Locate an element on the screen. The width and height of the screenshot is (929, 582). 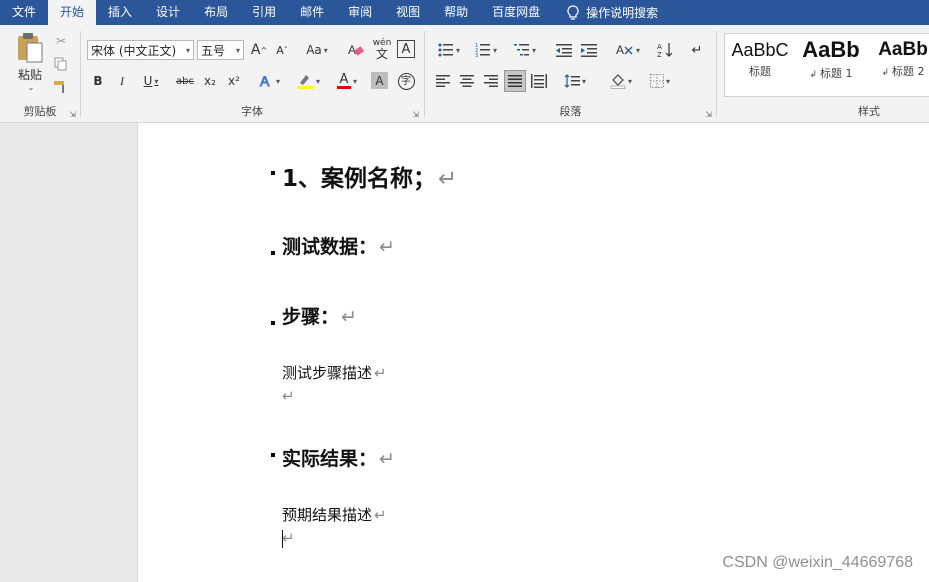
enclose-characters-icon: 字 is located at coordinates (406, 81).